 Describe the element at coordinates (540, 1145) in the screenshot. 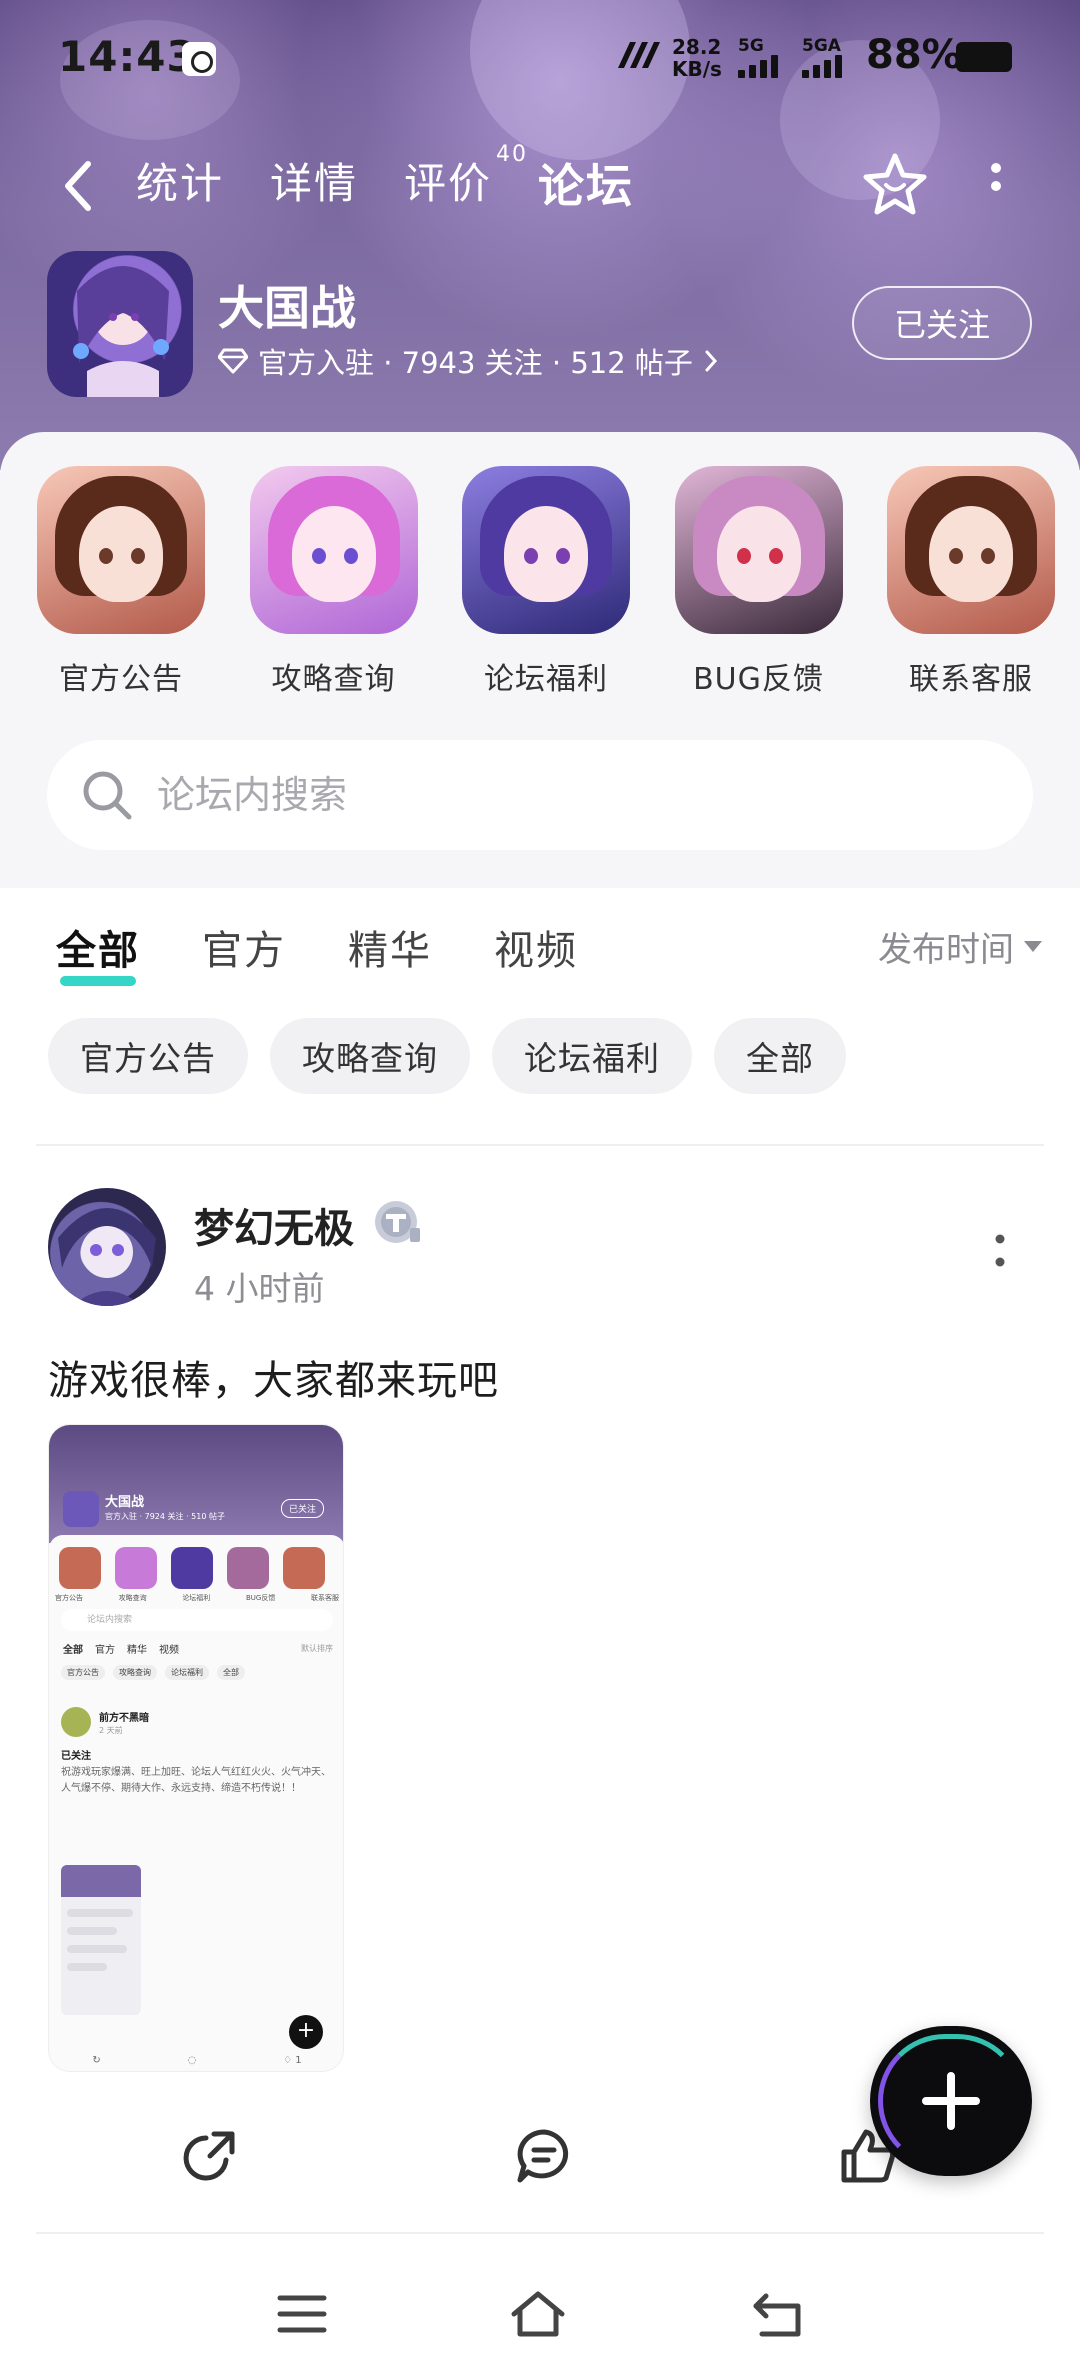

I see `divider` at that location.